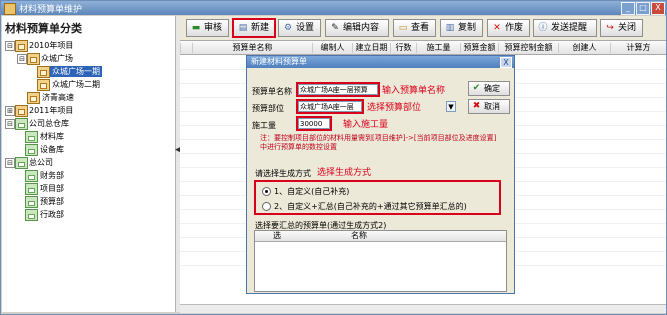  I want to click on new-doc-icon: ▤, so click(243, 28).